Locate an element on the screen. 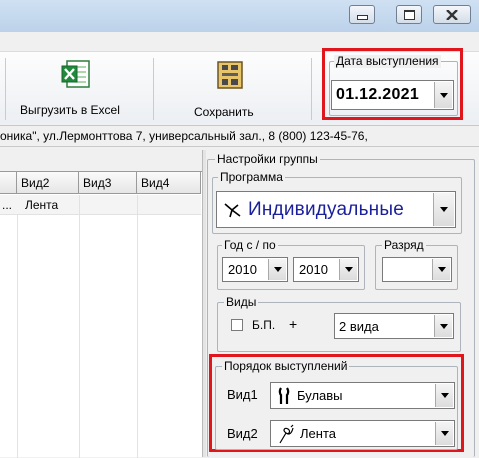  clubs-icon is located at coordinates (284, 395).